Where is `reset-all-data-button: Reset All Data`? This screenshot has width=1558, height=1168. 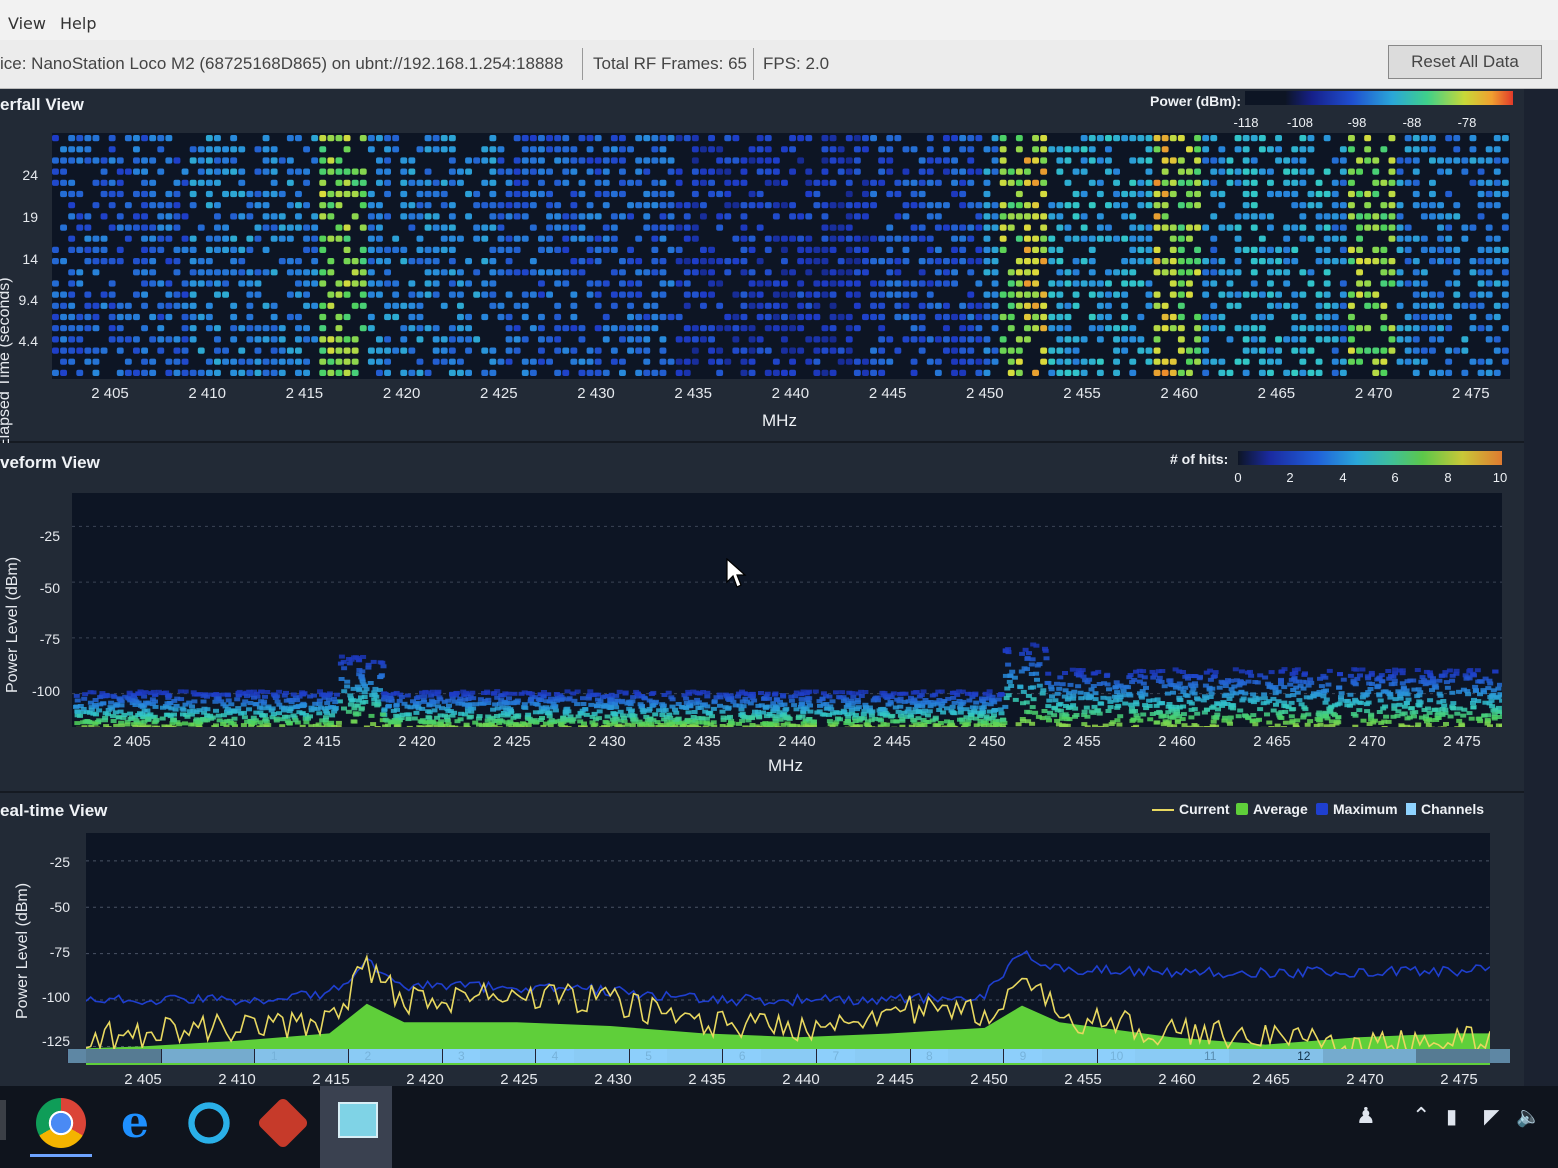
reset-all-data-button: Reset All Data is located at coordinates (1465, 62).